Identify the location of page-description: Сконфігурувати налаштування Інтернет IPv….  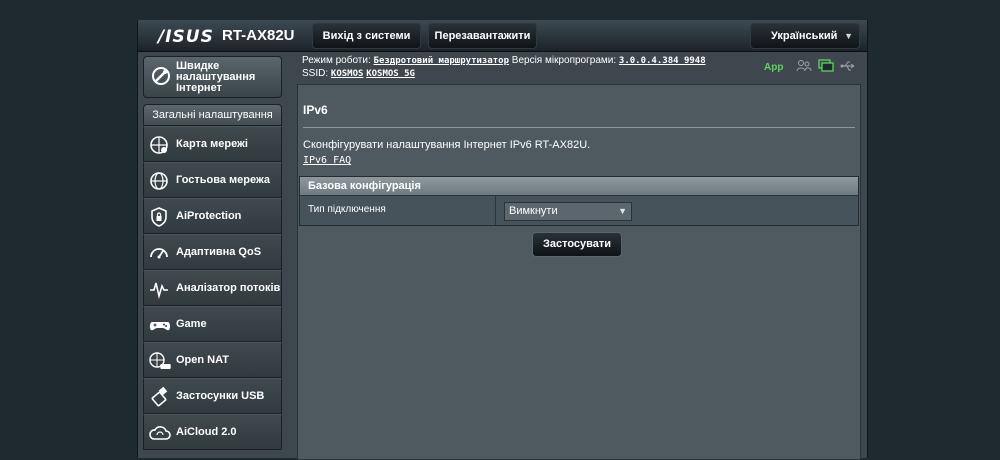
(447, 145).